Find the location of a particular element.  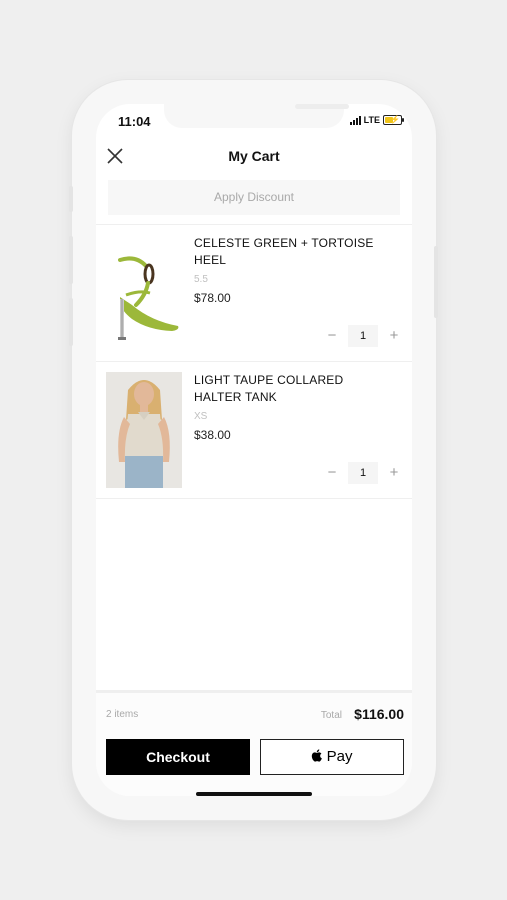

phone-notch is located at coordinates (256, 116).